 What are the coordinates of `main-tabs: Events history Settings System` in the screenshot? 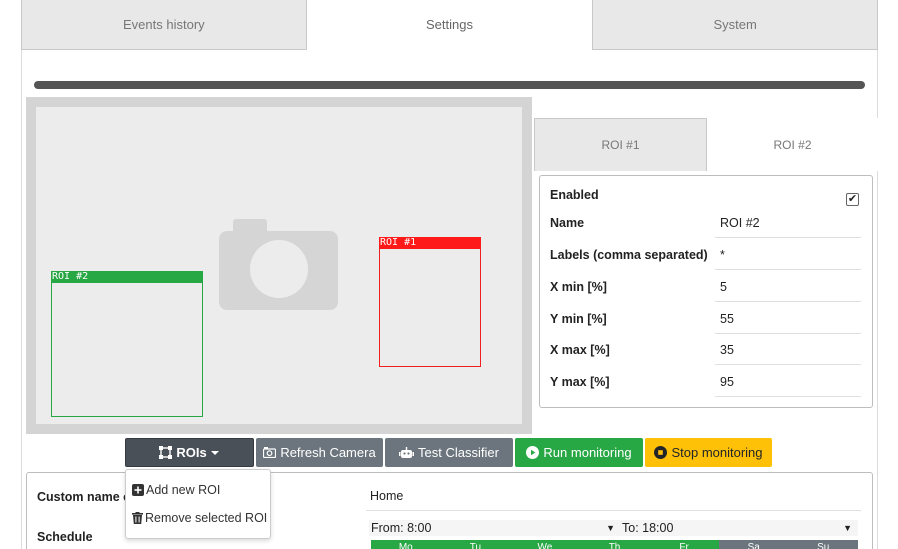 It's located at (450, 25).